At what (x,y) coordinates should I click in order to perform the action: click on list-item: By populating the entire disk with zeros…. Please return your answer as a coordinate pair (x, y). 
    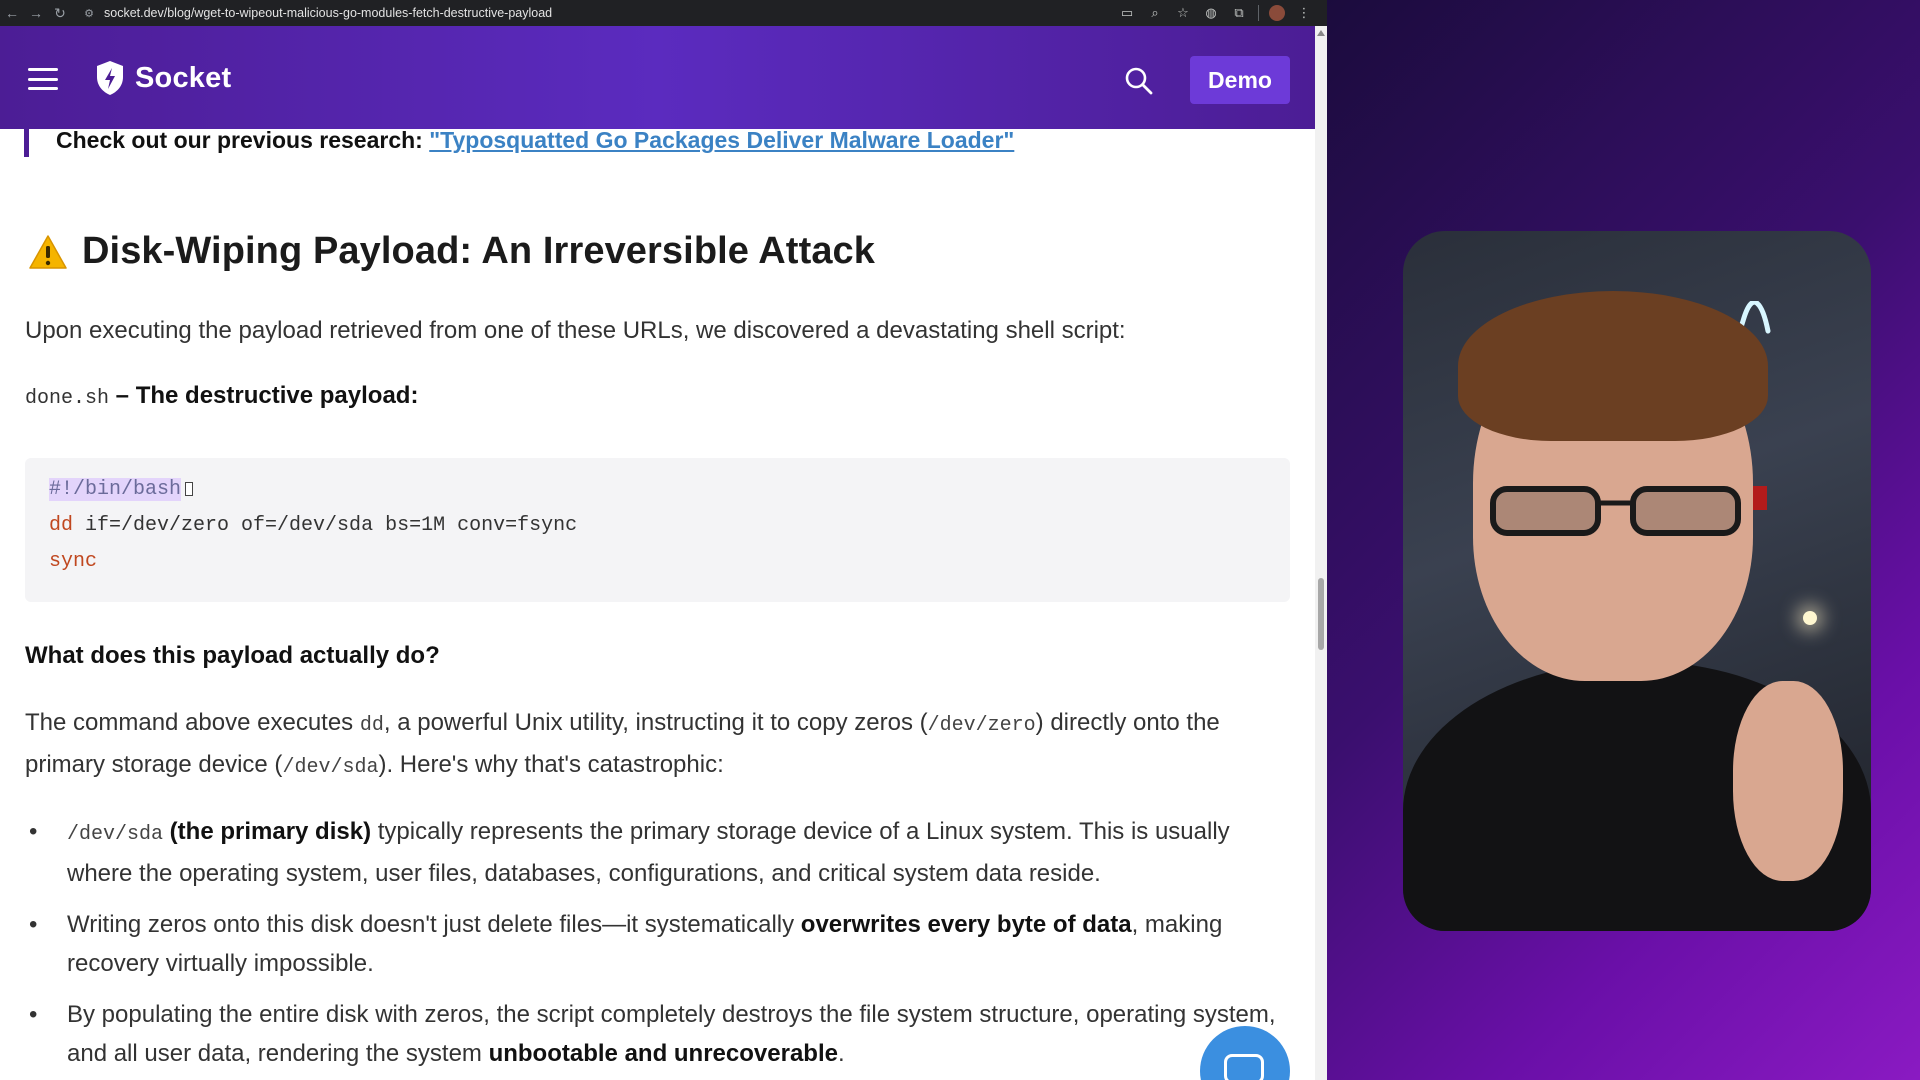
    Looking at the image, I should click on (660, 1034).